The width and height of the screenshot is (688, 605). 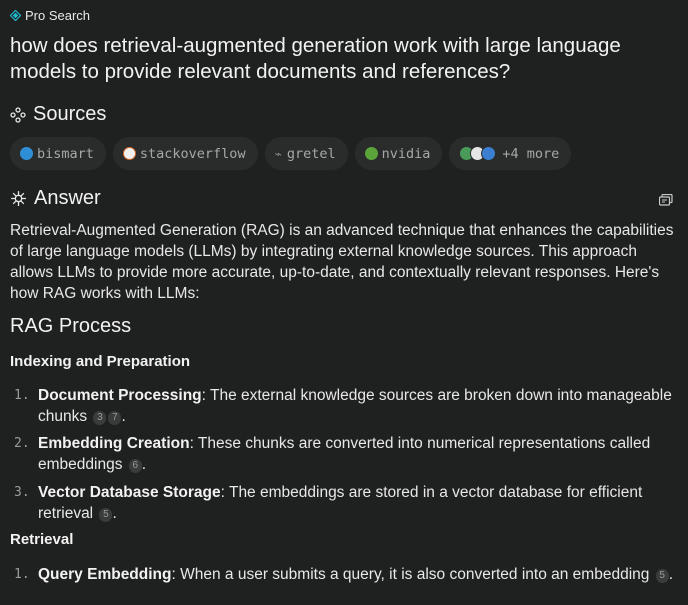 I want to click on sources-icon, so click(x=18, y=114).